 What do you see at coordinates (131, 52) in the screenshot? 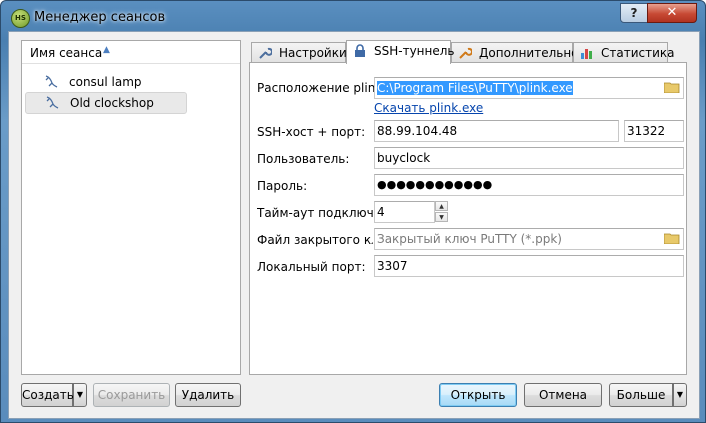
I see `session-list-header: Имя сеанса ▲` at bounding box center [131, 52].